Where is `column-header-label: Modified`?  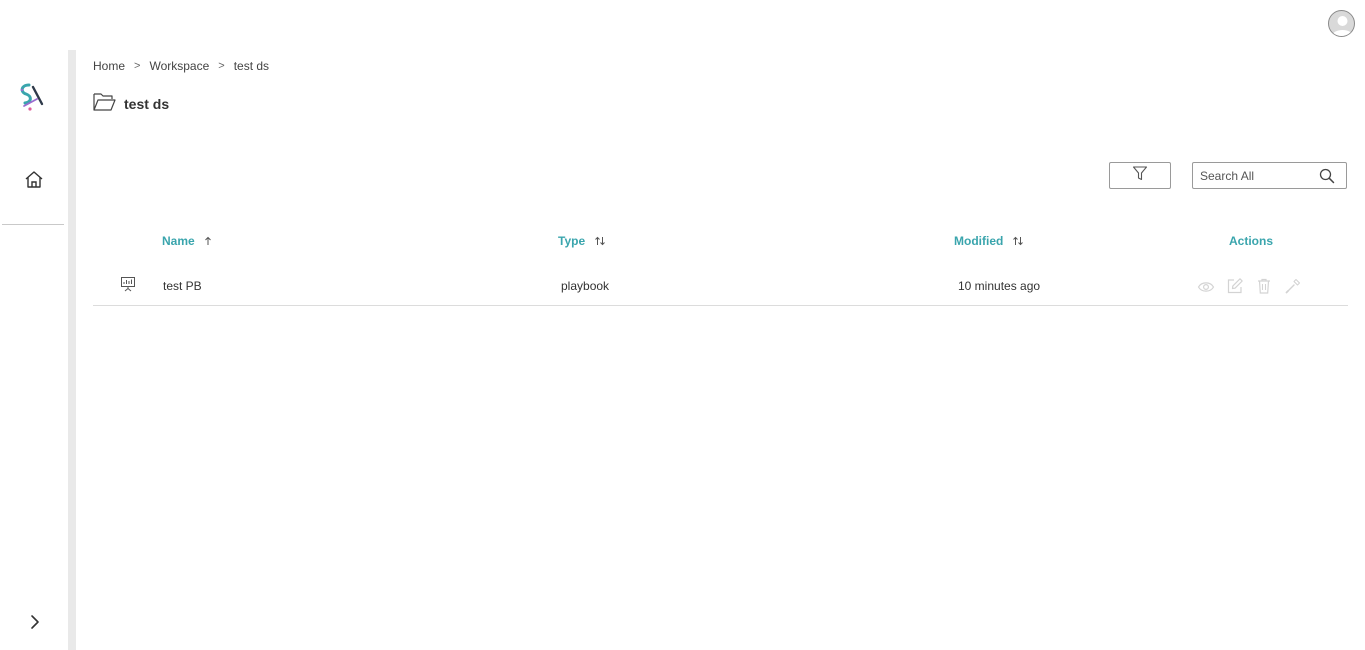 column-header-label: Modified is located at coordinates (979, 241).